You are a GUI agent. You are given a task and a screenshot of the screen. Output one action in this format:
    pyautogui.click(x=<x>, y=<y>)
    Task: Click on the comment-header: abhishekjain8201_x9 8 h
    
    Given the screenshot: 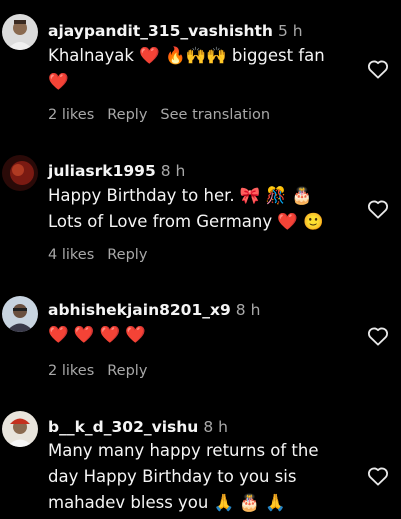 What is the action you would take?
    pyautogui.click(x=154, y=310)
    